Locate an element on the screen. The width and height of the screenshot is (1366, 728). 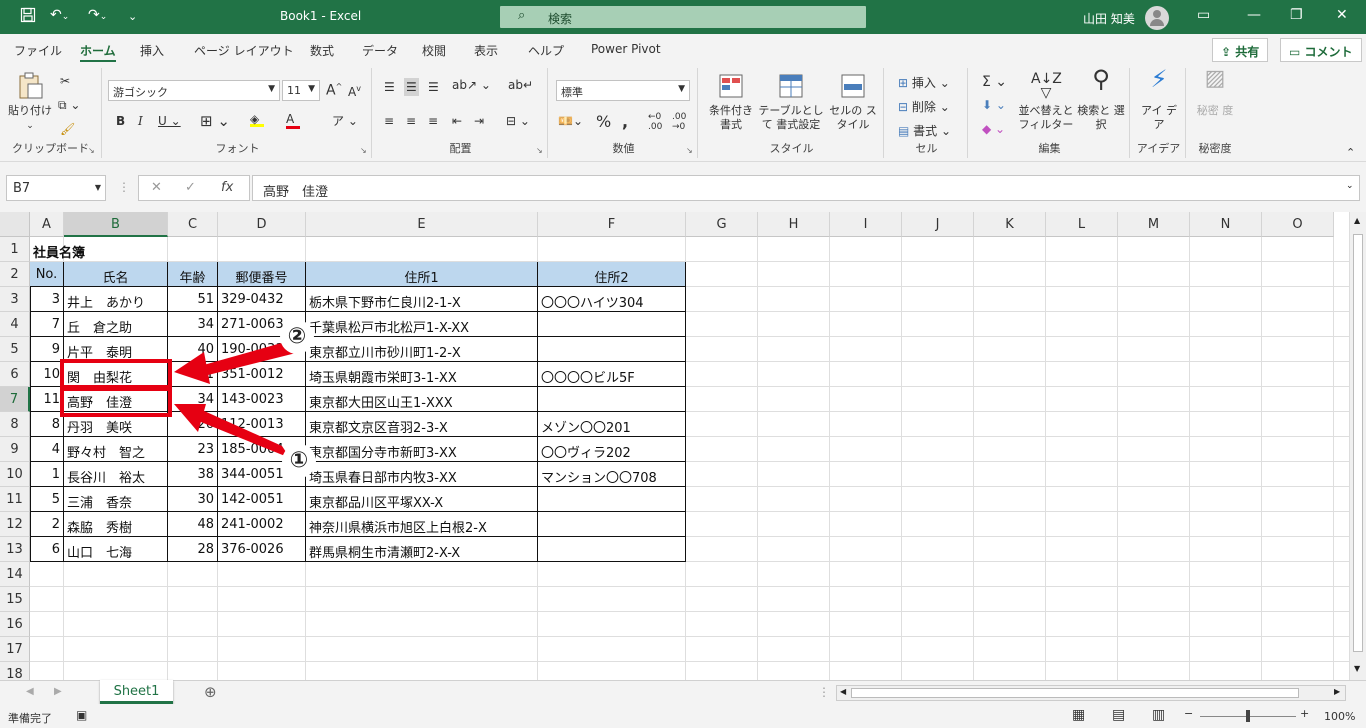
share-button: ⇪ 共有 is located at coordinates (1240, 50).